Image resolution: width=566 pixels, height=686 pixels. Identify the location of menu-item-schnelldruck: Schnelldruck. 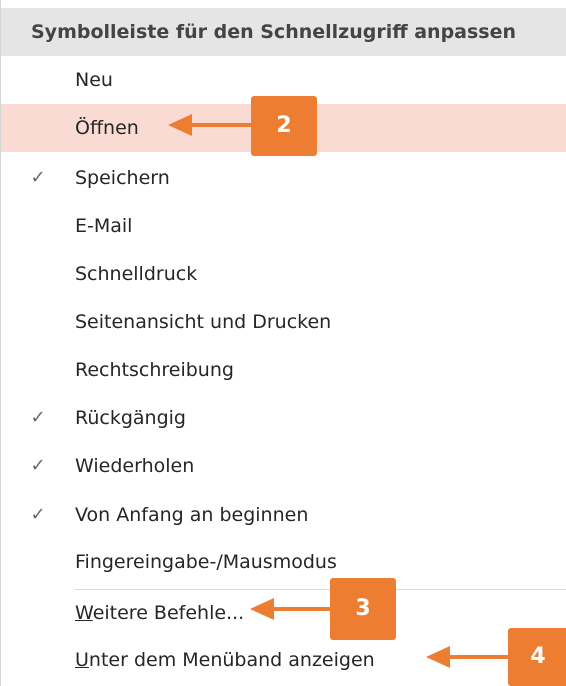
(283, 274).